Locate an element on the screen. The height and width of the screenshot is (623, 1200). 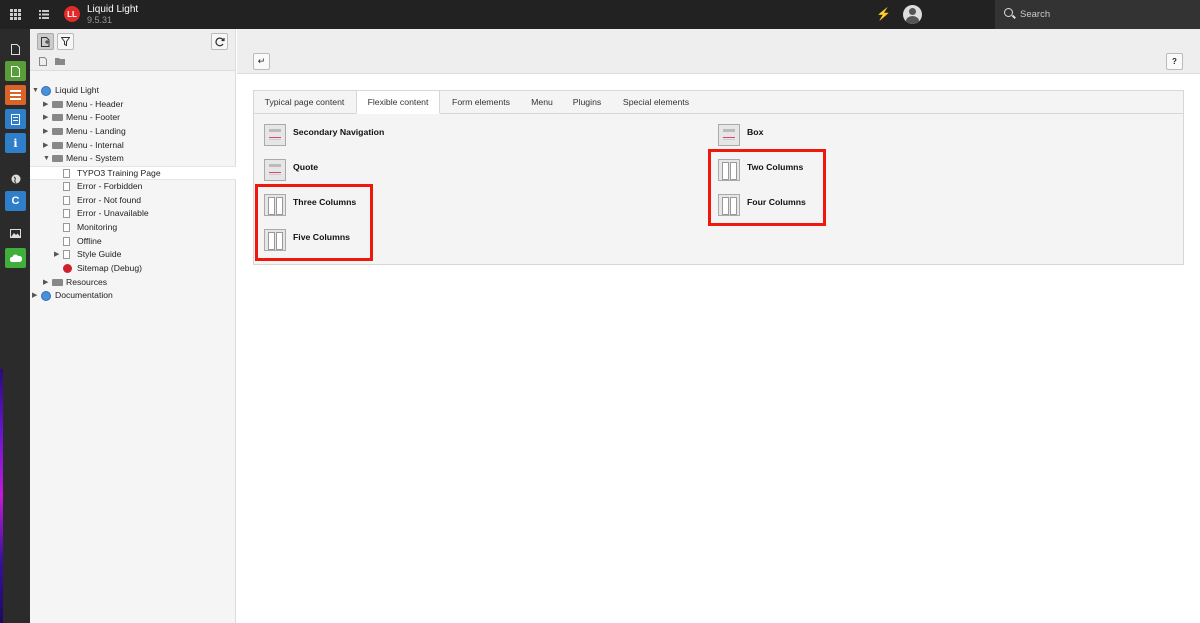
help-button: ? is located at coordinates (1174, 61).